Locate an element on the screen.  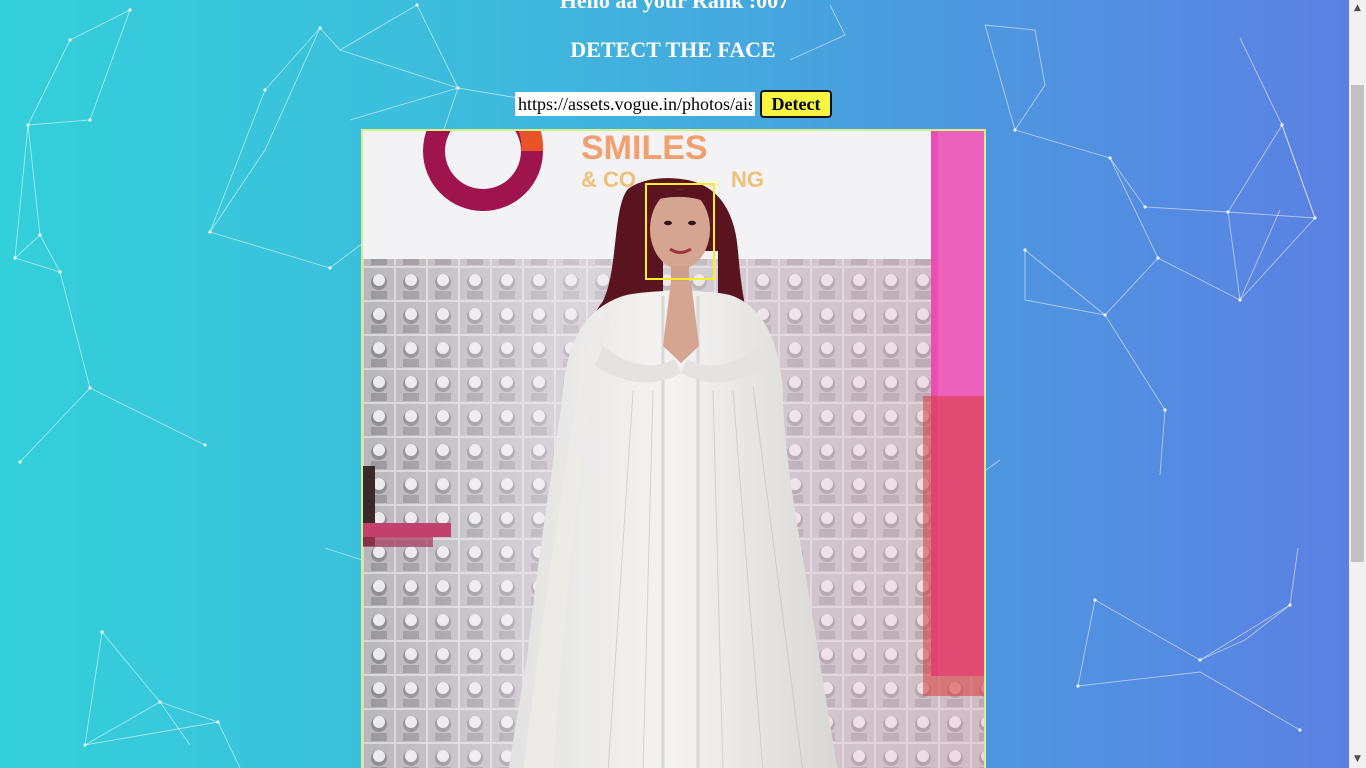
banner-text-co: & CO is located at coordinates (608, 179).